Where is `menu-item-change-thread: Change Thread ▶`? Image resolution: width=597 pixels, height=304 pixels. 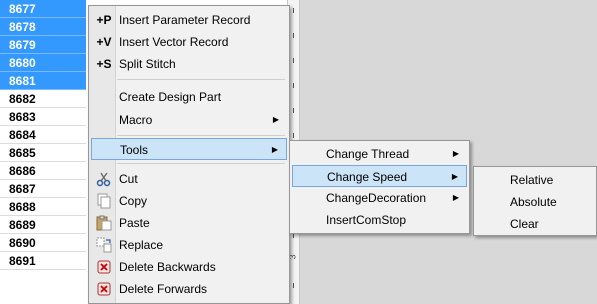 menu-item-change-thread: Change Thread ▶ is located at coordinates (379, 154).